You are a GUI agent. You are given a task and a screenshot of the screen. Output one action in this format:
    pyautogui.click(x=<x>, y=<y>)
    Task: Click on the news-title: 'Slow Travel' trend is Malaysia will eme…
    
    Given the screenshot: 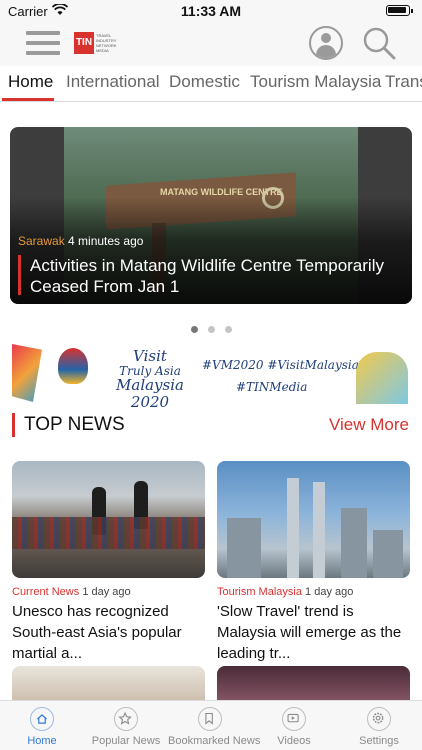 What is the action you would take?
    pyautogui.click(x=313, y=632)
    